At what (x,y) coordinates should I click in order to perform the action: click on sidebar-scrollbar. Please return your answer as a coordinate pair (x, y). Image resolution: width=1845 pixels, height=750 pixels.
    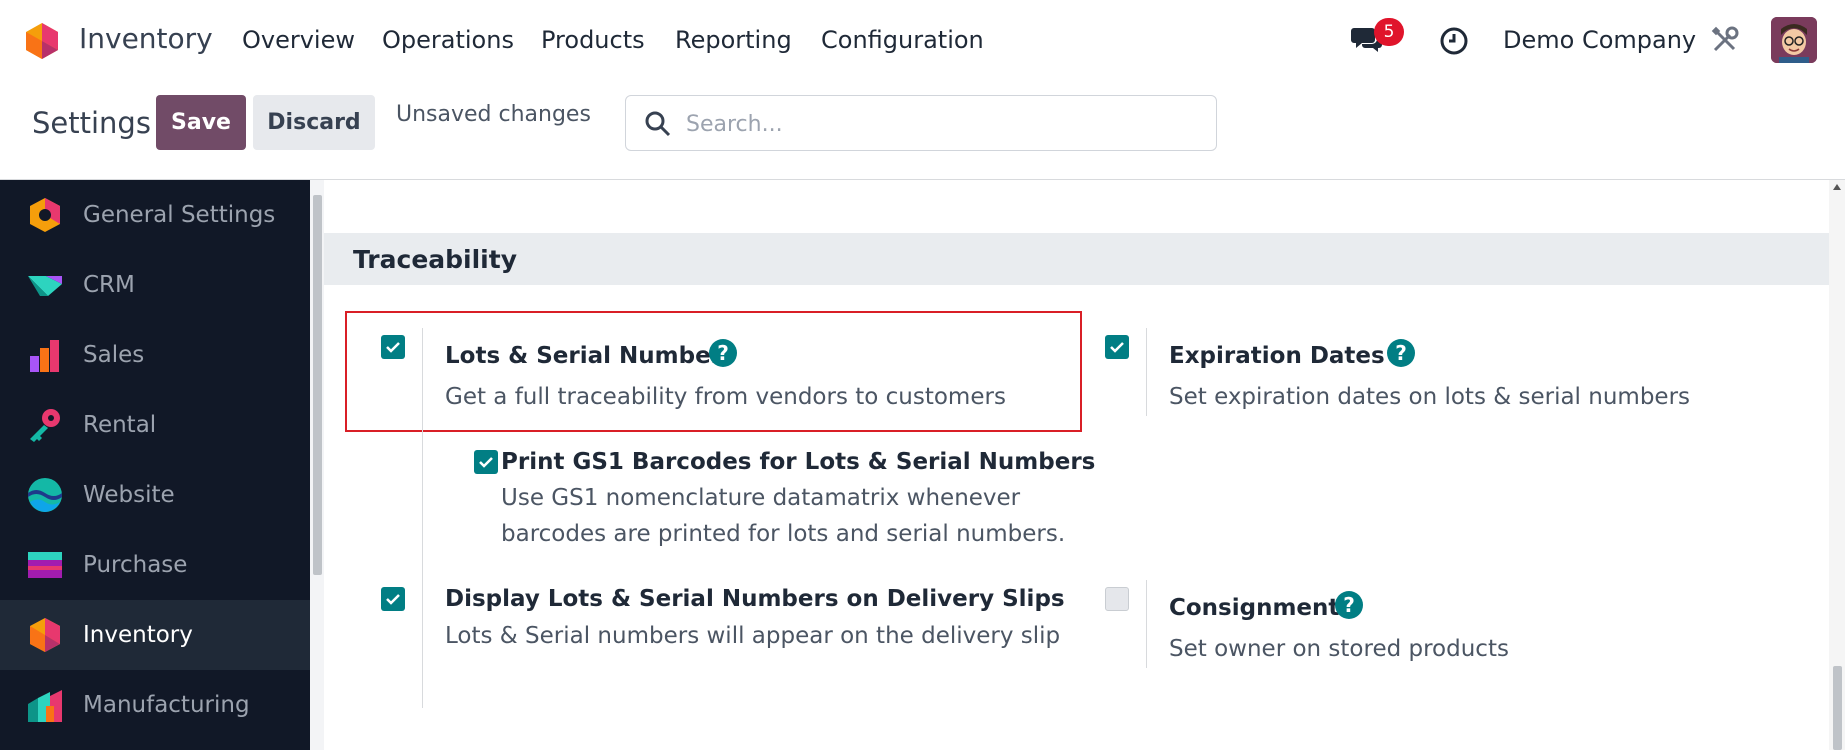
    Looking at the image, I should click on (317, 465).